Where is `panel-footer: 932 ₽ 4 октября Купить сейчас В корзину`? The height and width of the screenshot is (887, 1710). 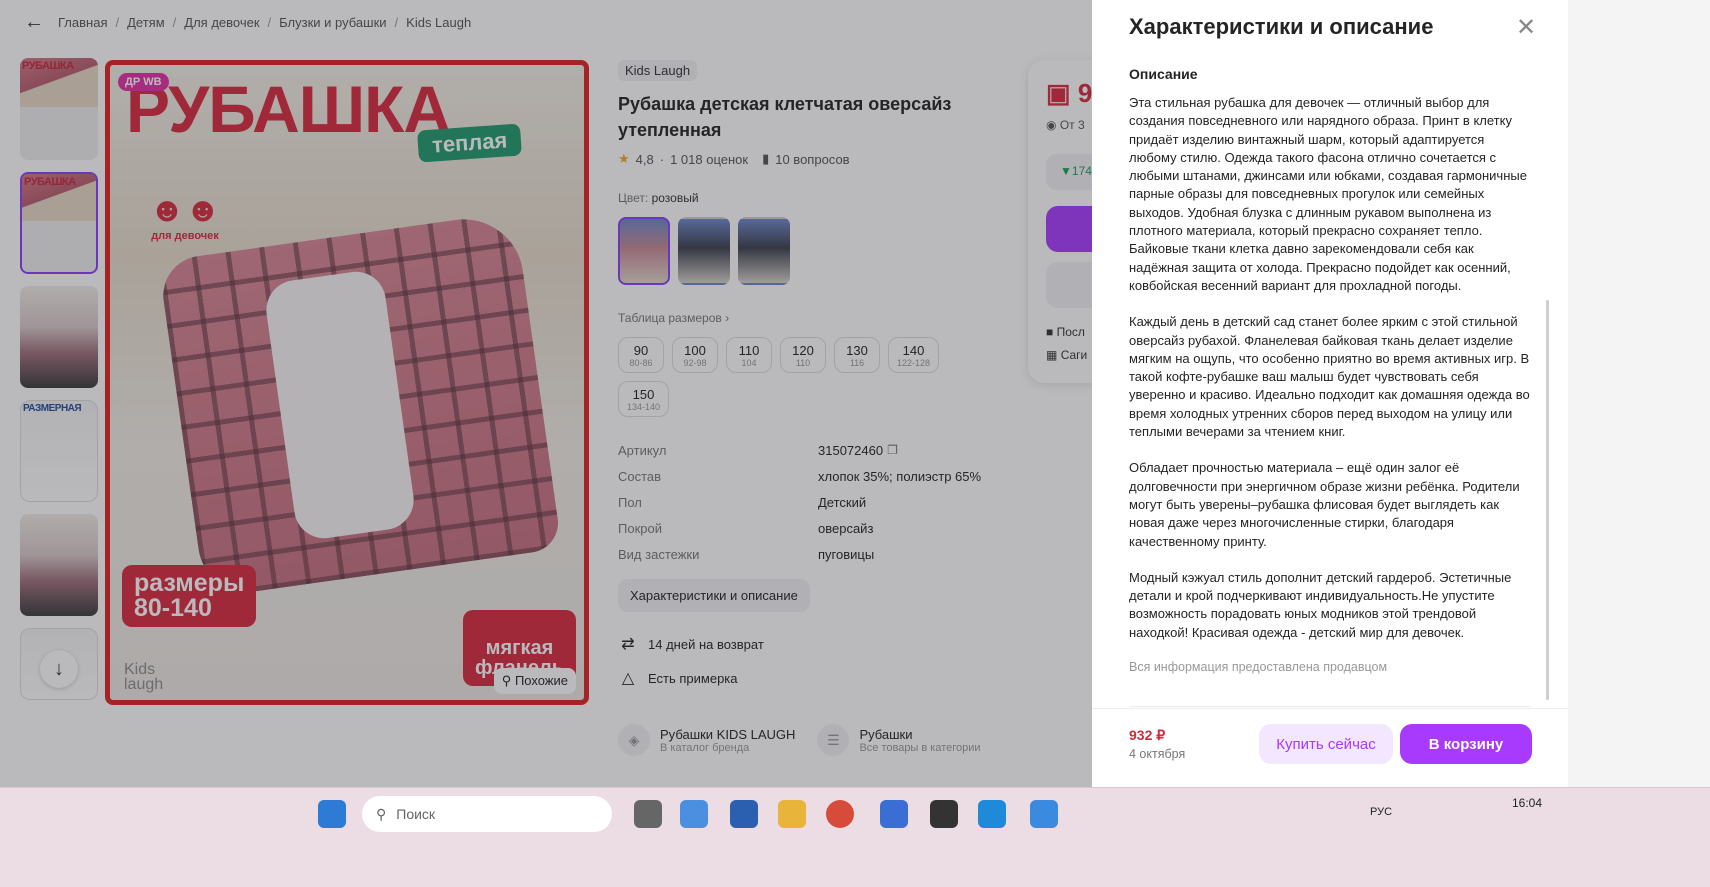 panel-footer: 932 ₽ 4 октября Купить сейчас В корзину is located at coordinates (1330, 747).